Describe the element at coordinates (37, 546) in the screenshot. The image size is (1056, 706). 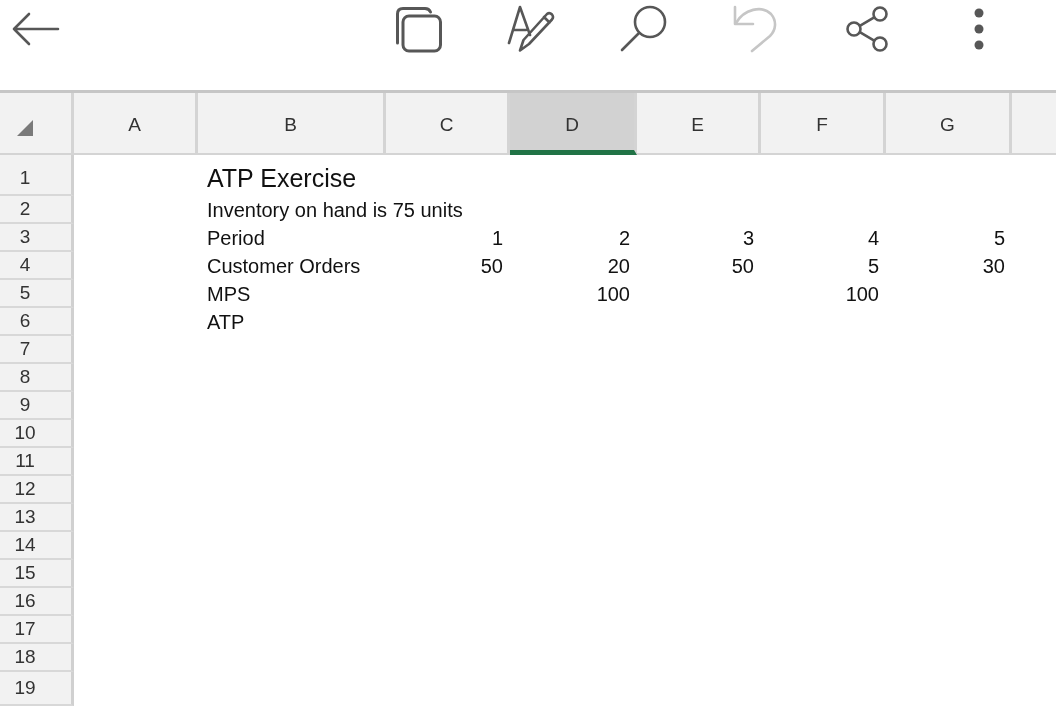
I see `row-header: 14` at that location.